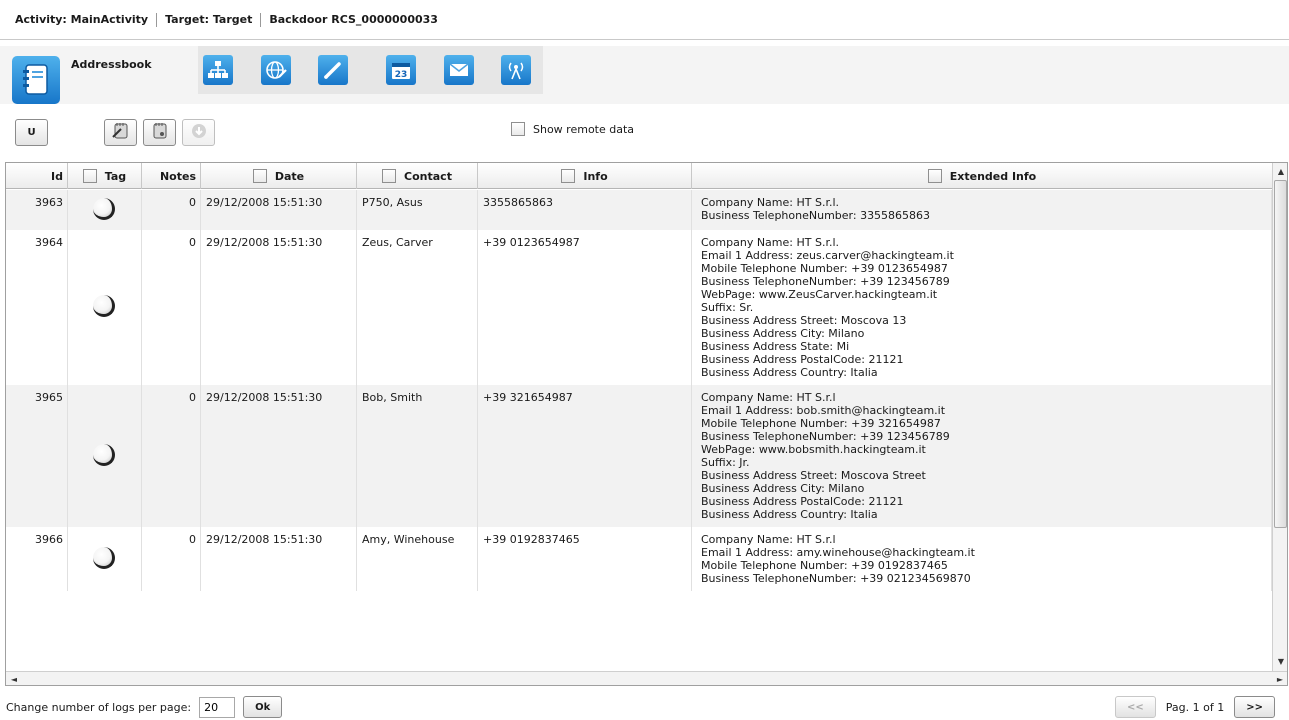 The width and height of the screenshot is (1289, 720). I want to click on mail-icon, so click(459, 70).